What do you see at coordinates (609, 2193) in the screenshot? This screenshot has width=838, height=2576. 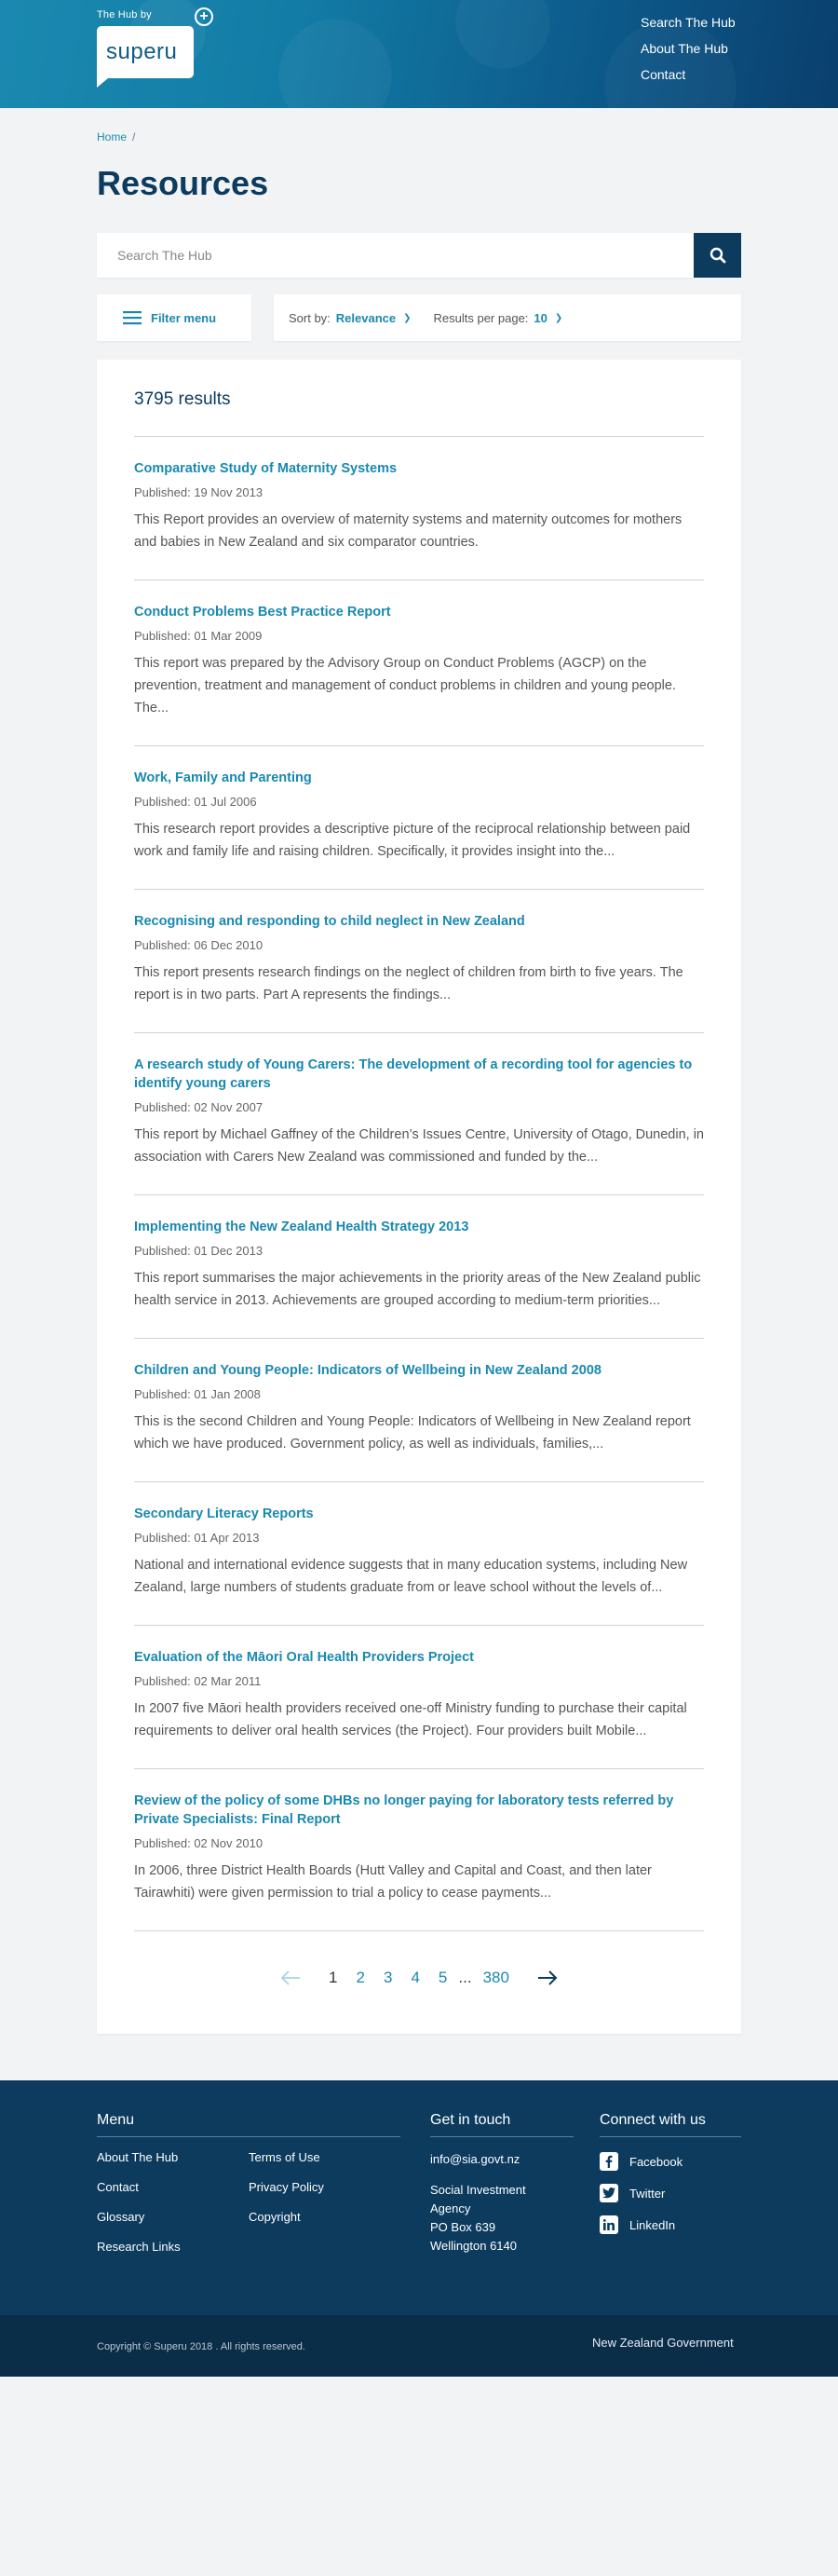 I see `twitter-icon` at bounding box center [609, 2193].